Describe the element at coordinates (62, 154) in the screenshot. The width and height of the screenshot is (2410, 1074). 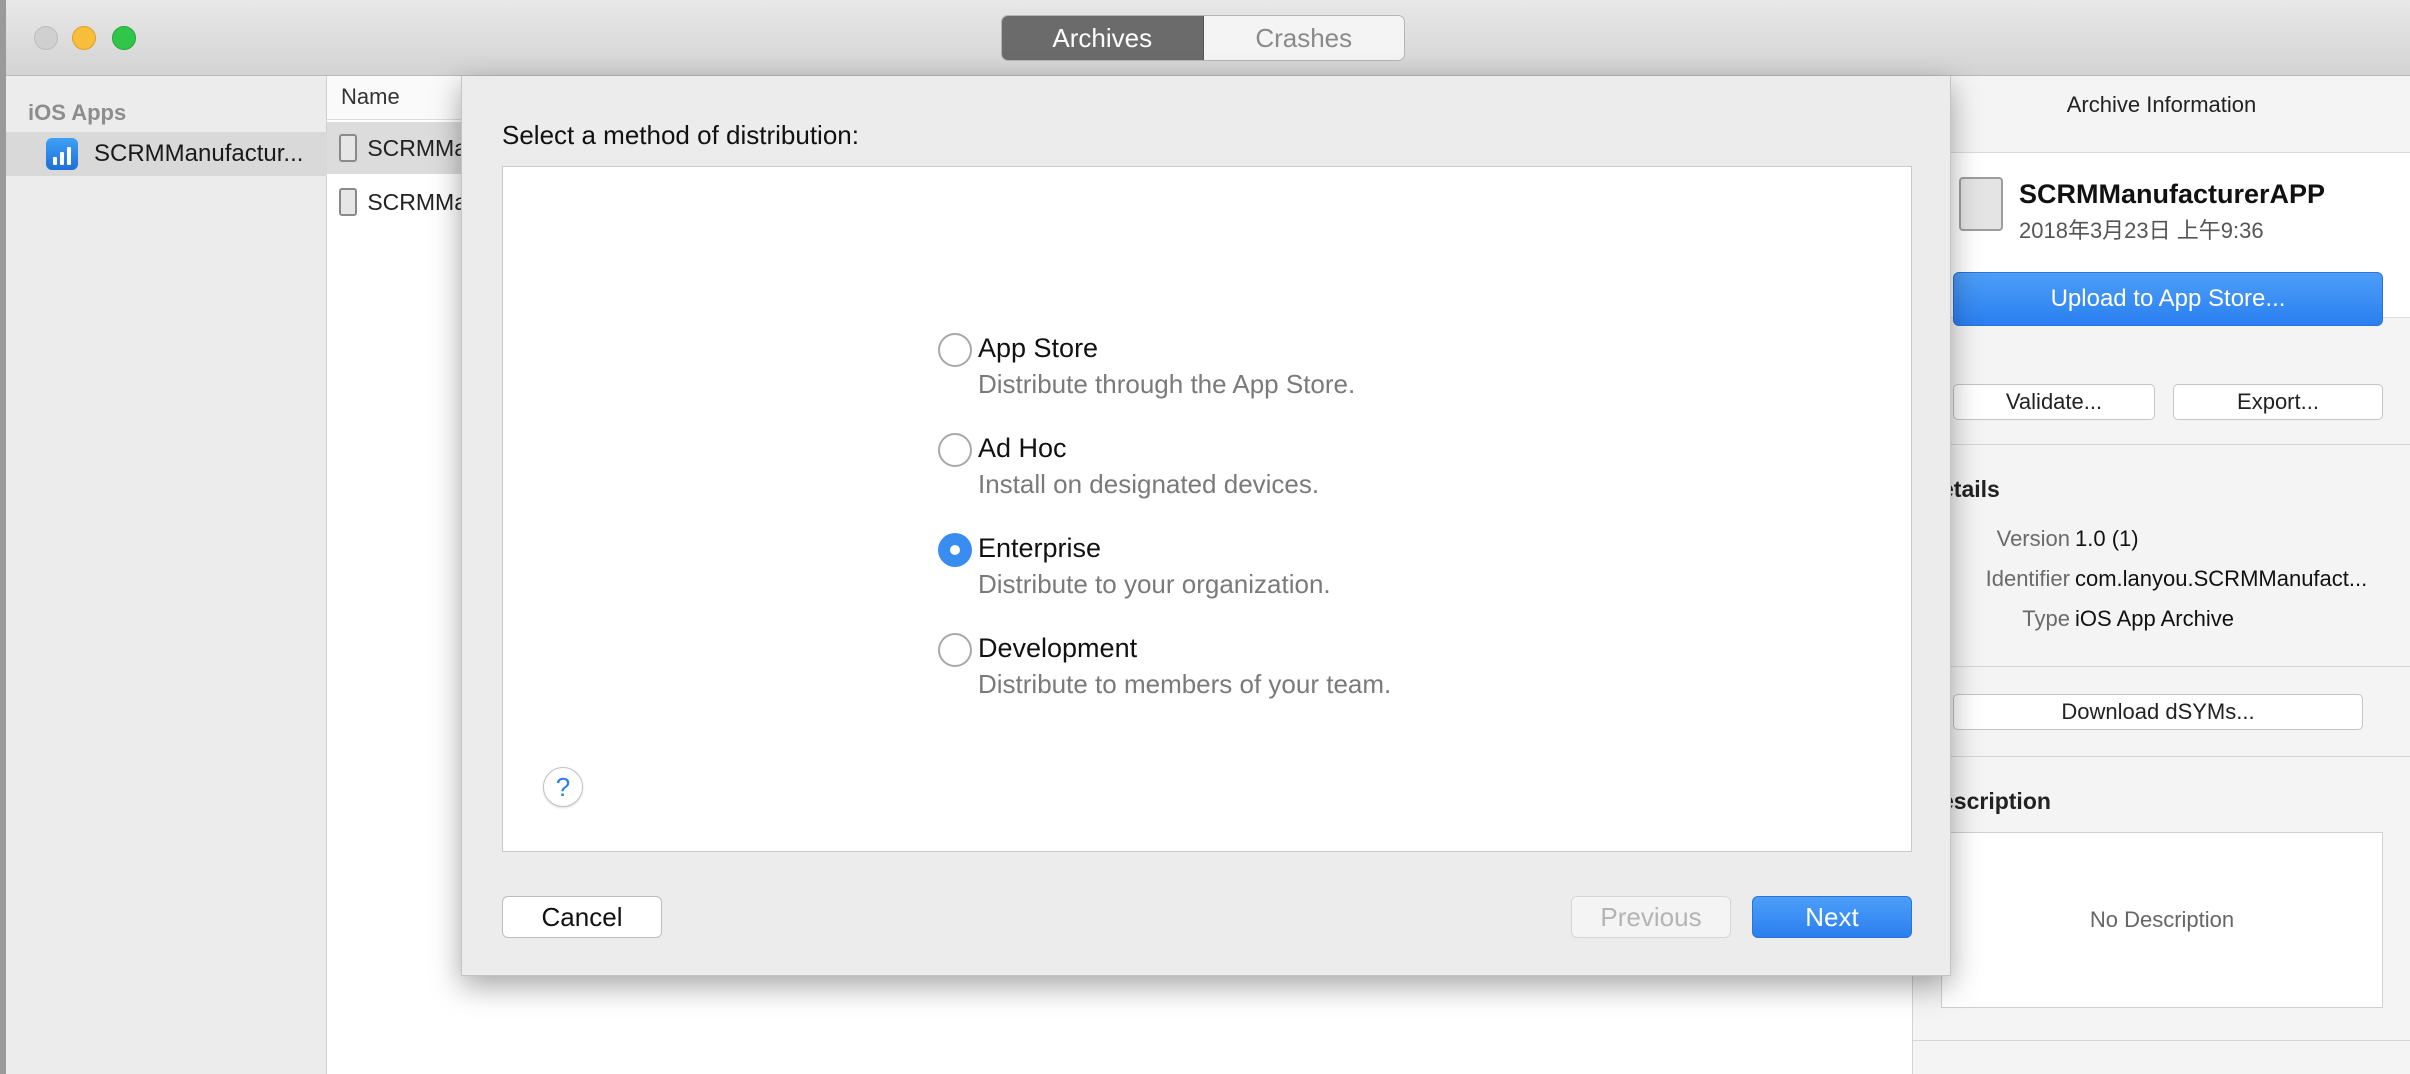
I see `chart-app-icon` at that location.